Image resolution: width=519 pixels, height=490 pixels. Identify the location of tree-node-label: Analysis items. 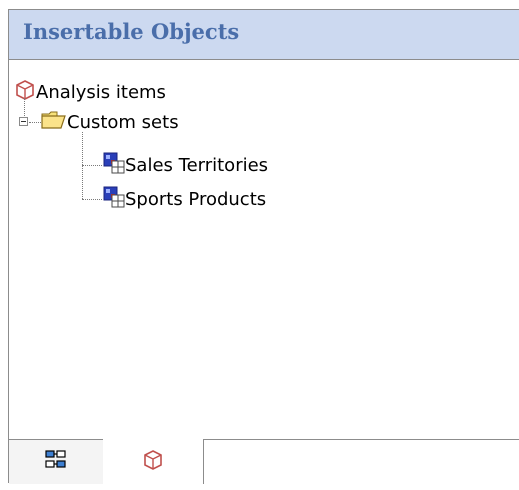
(101, 92).